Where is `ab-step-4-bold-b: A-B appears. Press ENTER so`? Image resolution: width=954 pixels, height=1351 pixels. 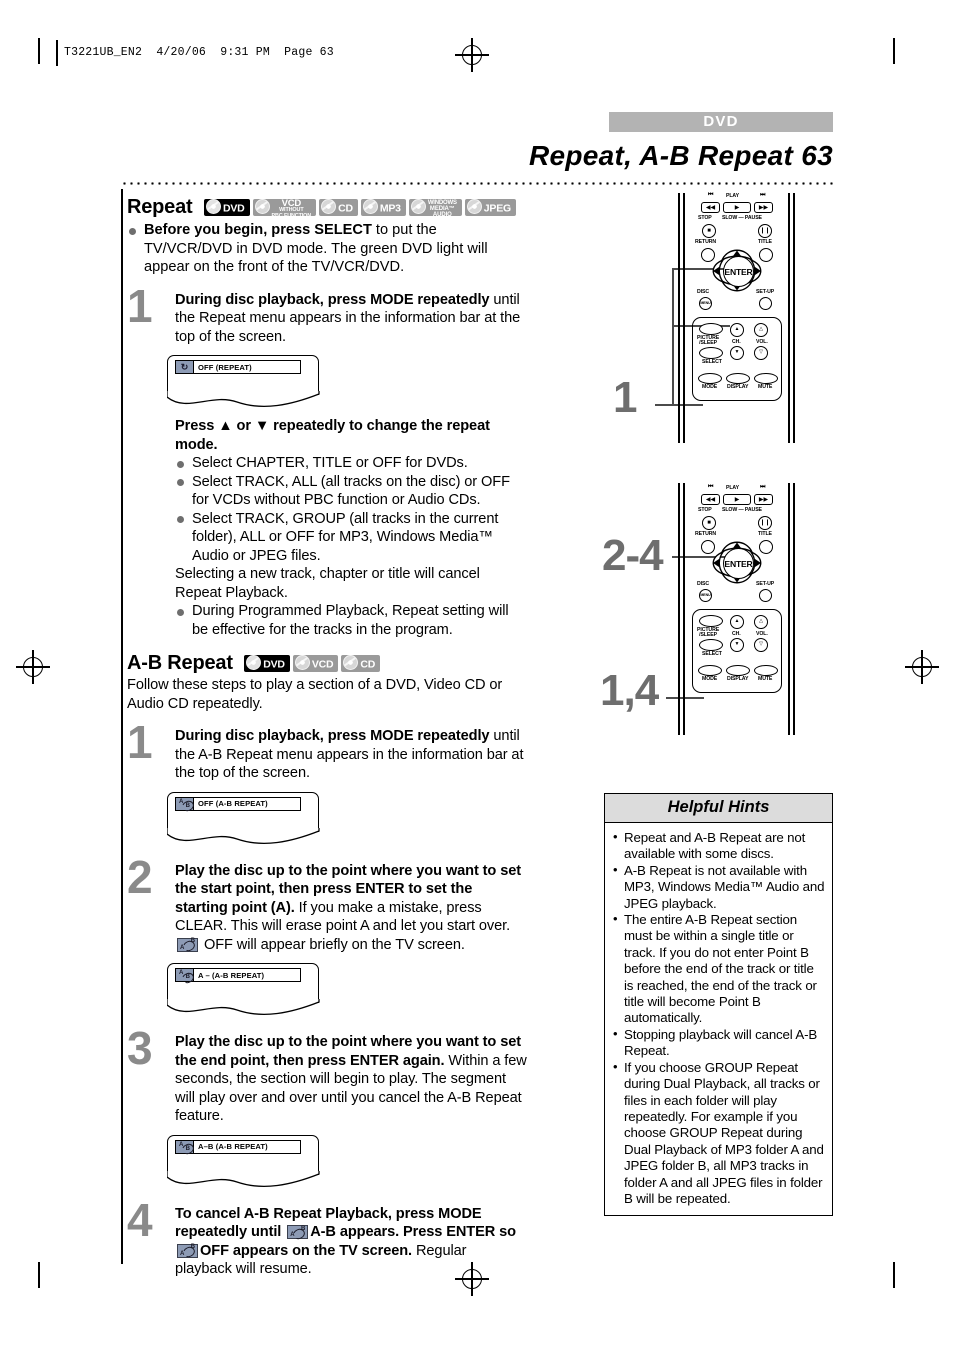
ab-step-4-bold-b: A-B appears. Press ENTER so is located at coordinates (413, 1232).